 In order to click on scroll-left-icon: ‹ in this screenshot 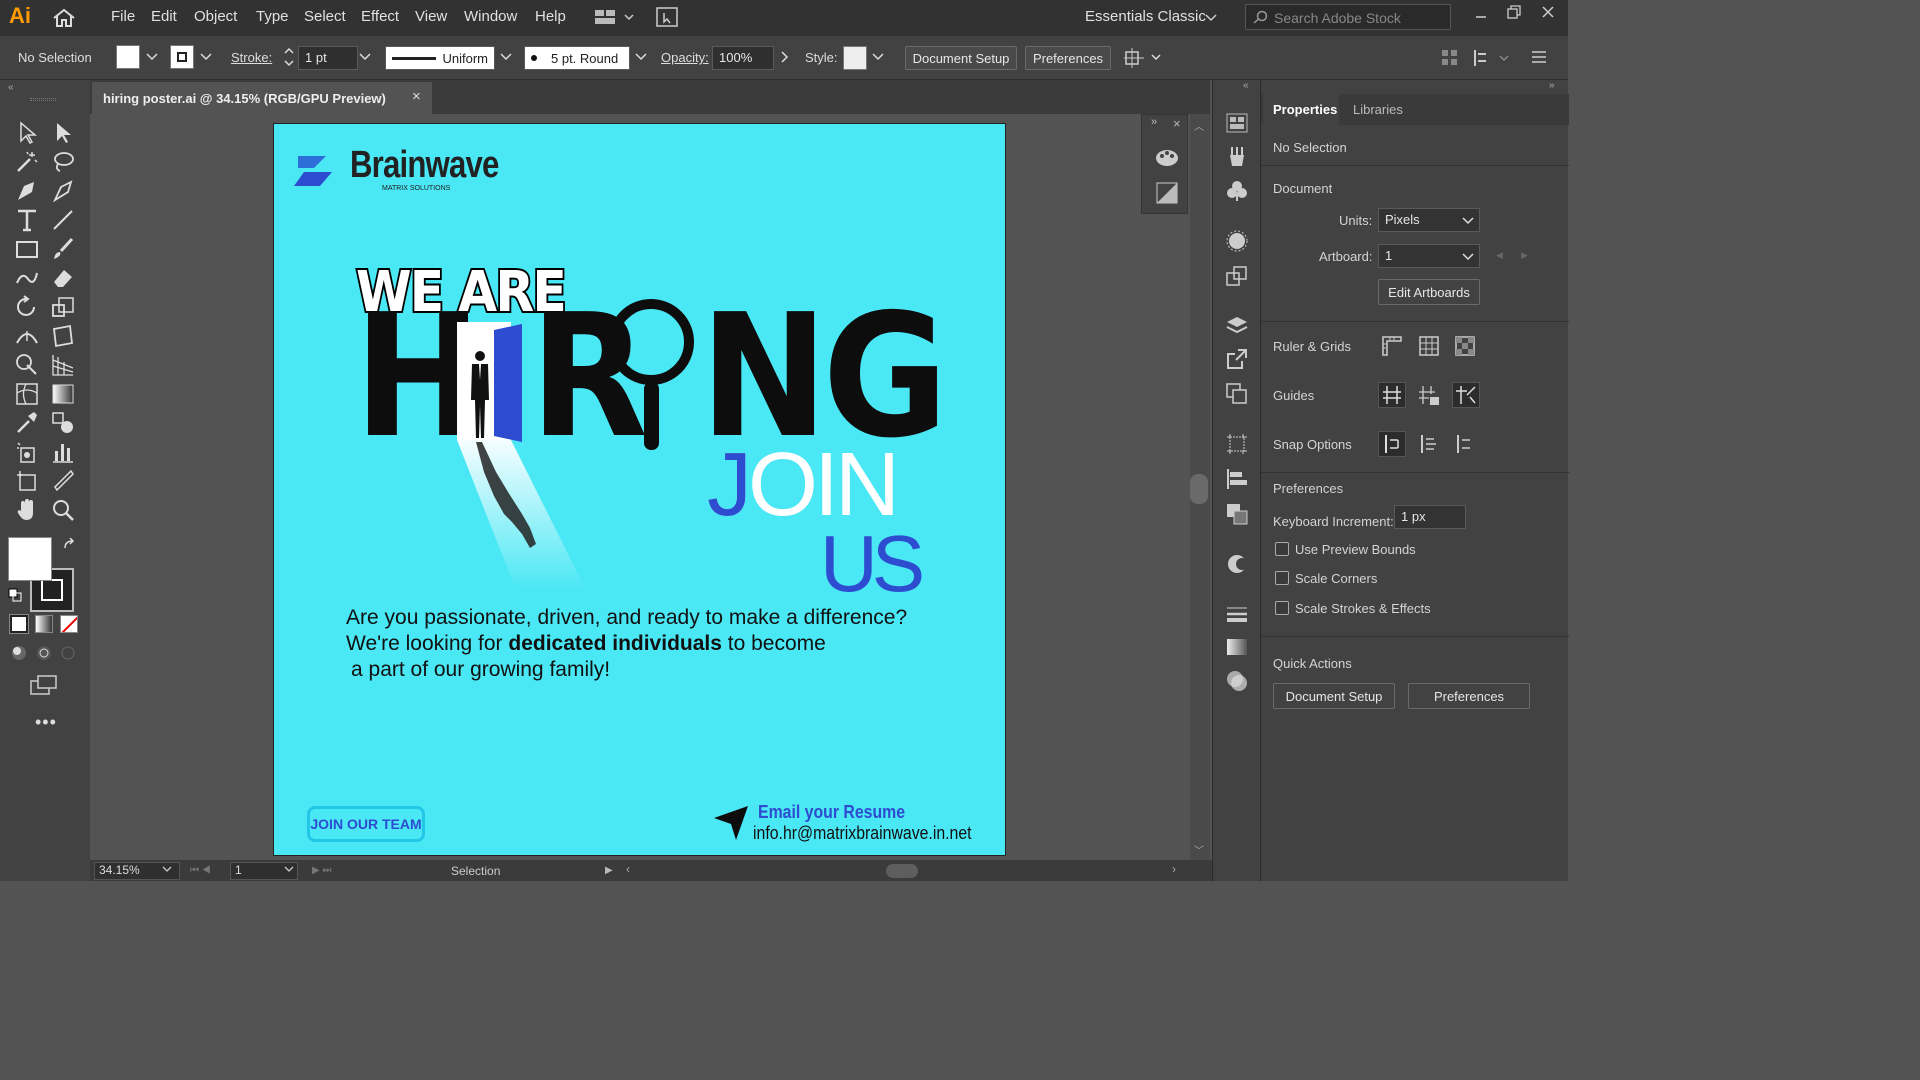, I will do `click(628, 869)`.